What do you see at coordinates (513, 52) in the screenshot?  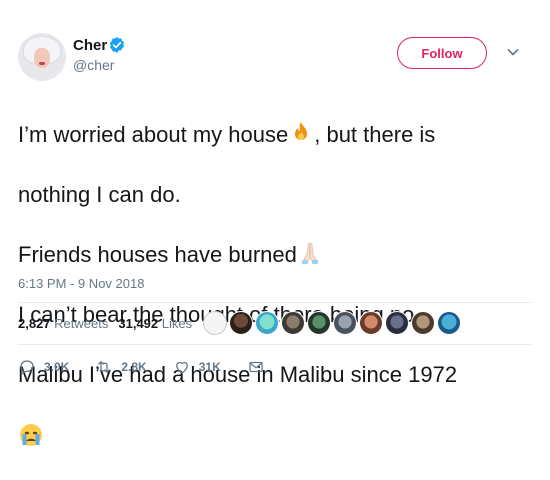 I see `chevron-down-icon` at bounding box center [513, 52].